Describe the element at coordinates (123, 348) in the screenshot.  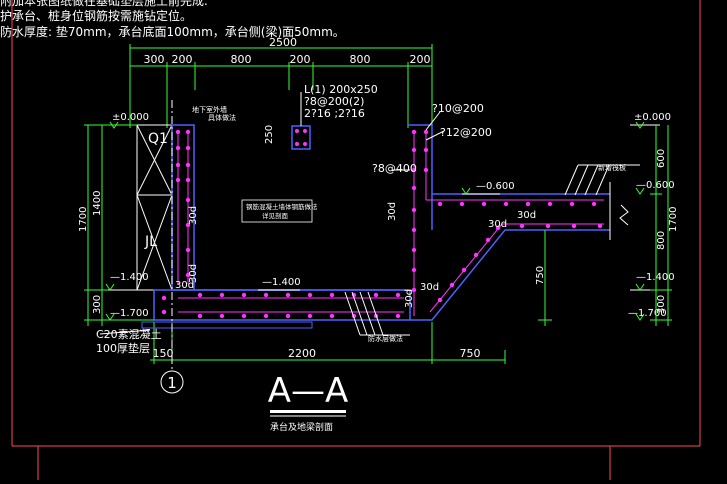
I see `c20-note-2: 100厚垫层` at that location.